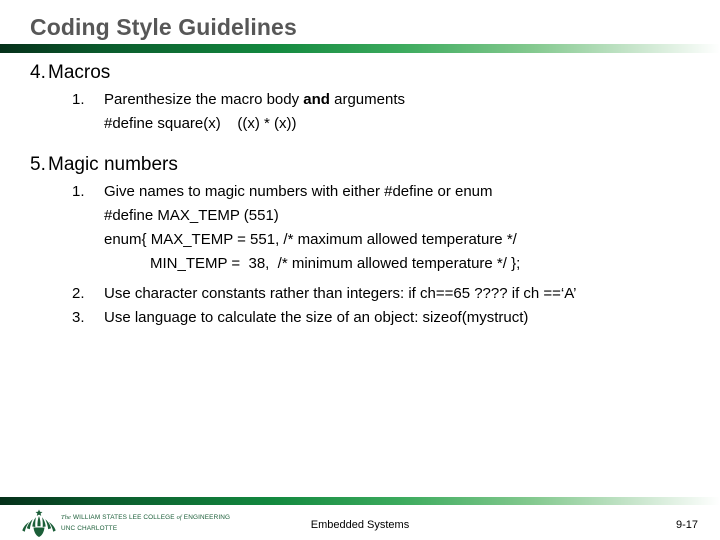 The width and height of the screenshot is (720, 540). What do you see at coordinates (360, 525) in the screenshot?
I see `footer-course-label: Embedded Systems` at bounding box center [360, 525].